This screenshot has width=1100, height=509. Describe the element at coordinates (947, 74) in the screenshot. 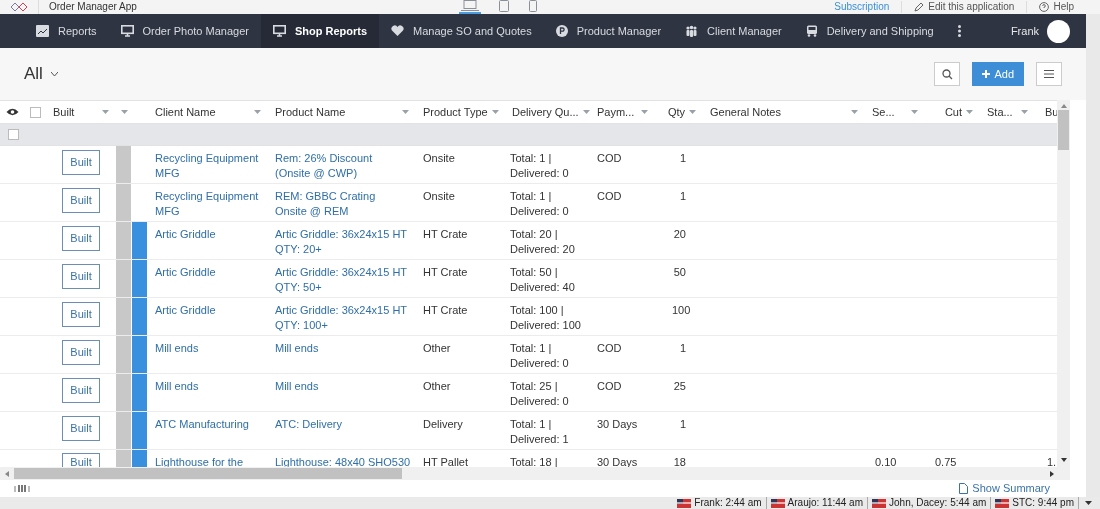

I see `search-button` at that location.